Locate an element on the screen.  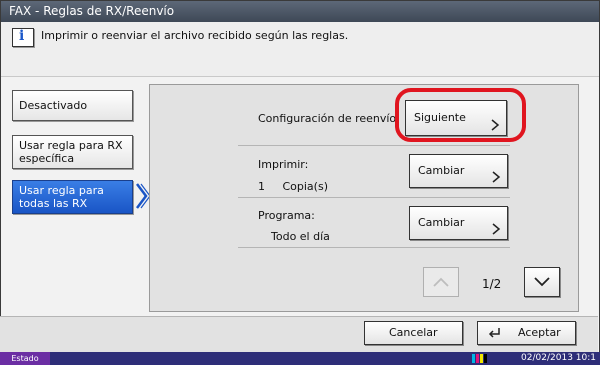
page-down-button is located at coordinates (542, 282).